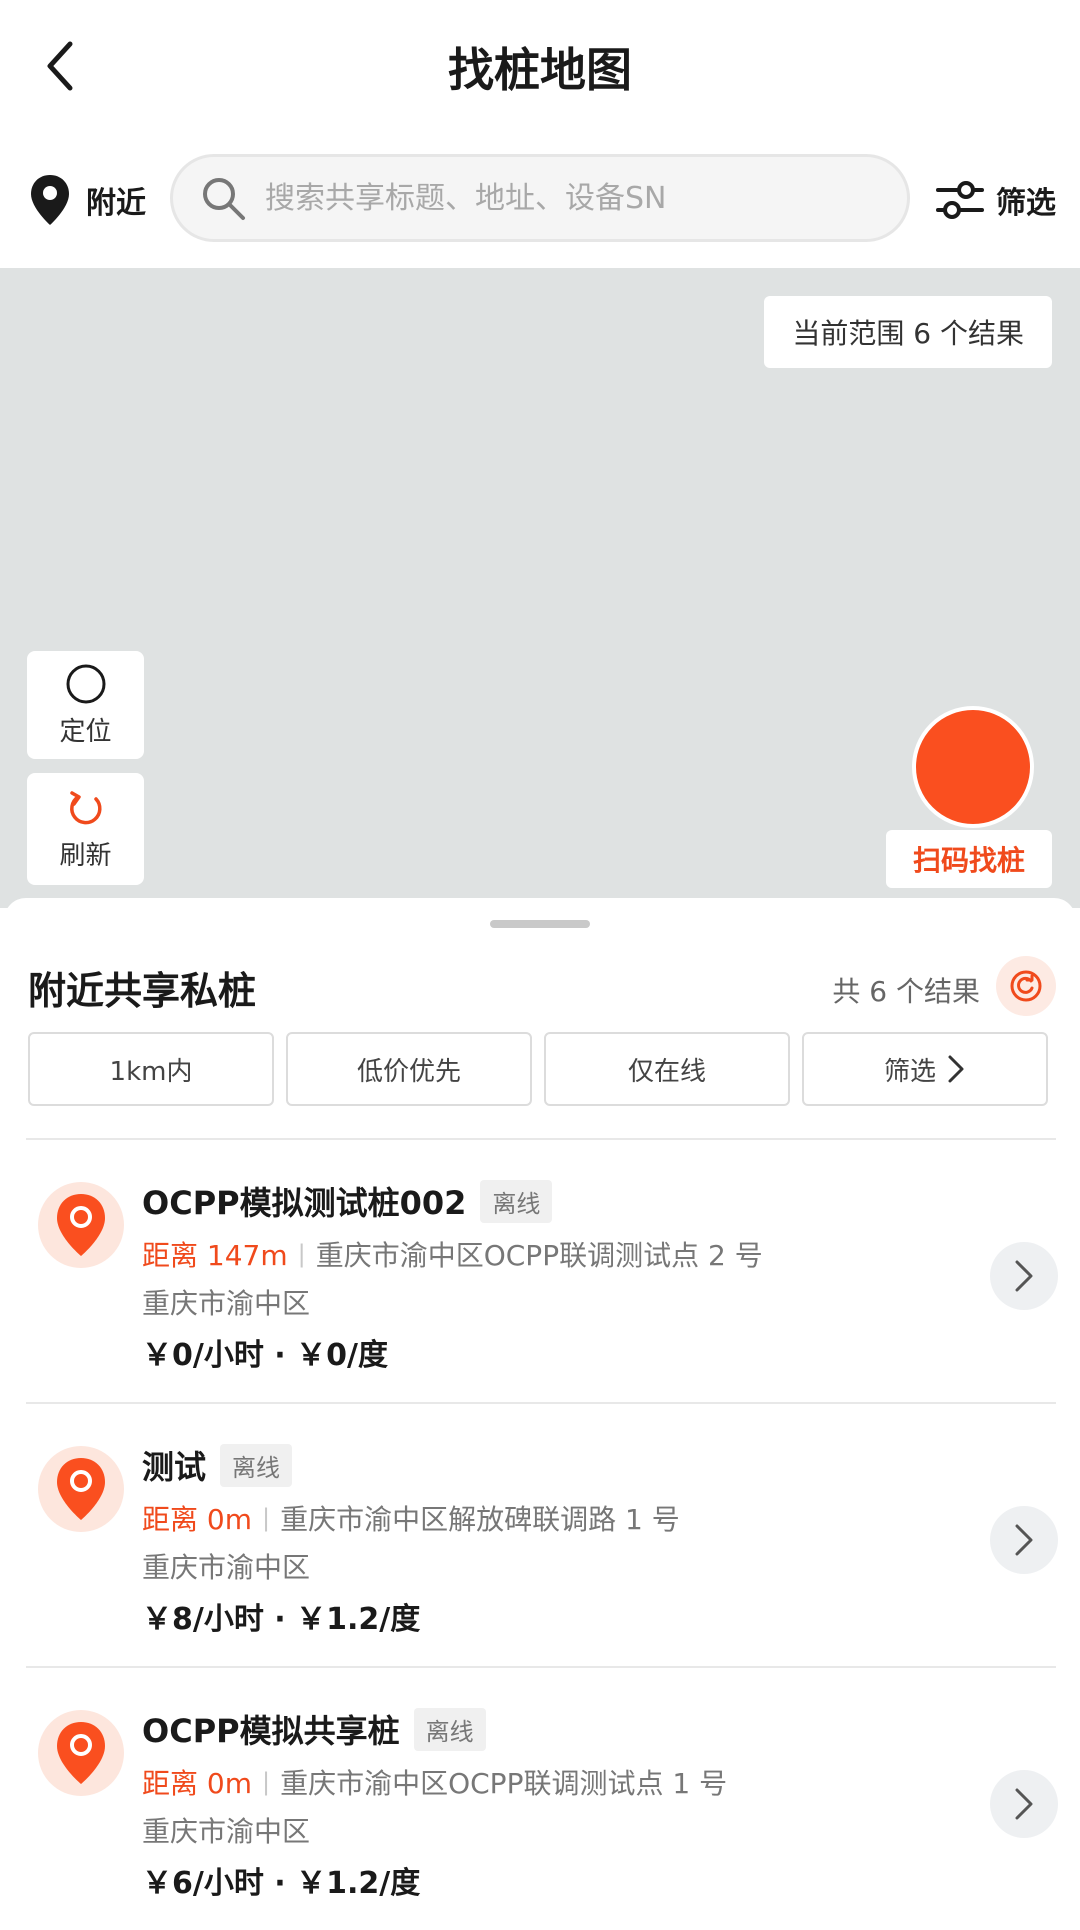 Image resolution: width=1080 pixels, height=1930 pixels. I want to click on sliders-icon, so click(960, 200).